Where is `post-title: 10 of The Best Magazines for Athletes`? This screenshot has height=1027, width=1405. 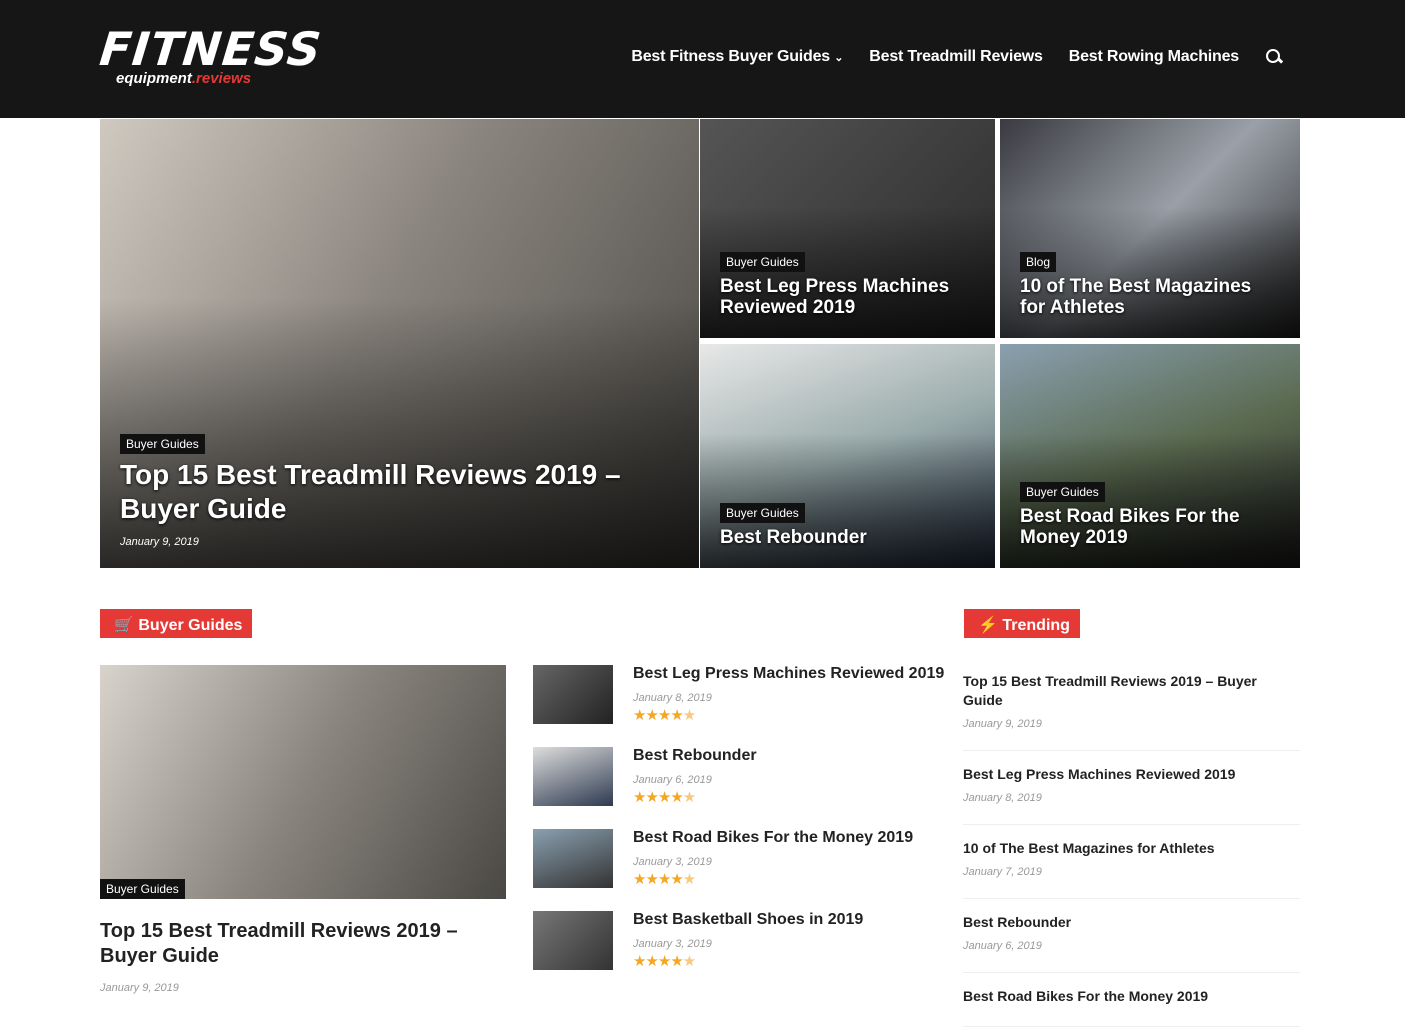 post-title: 10 of The Best Magazines for Athletes is located at coordinates (1131, 848).